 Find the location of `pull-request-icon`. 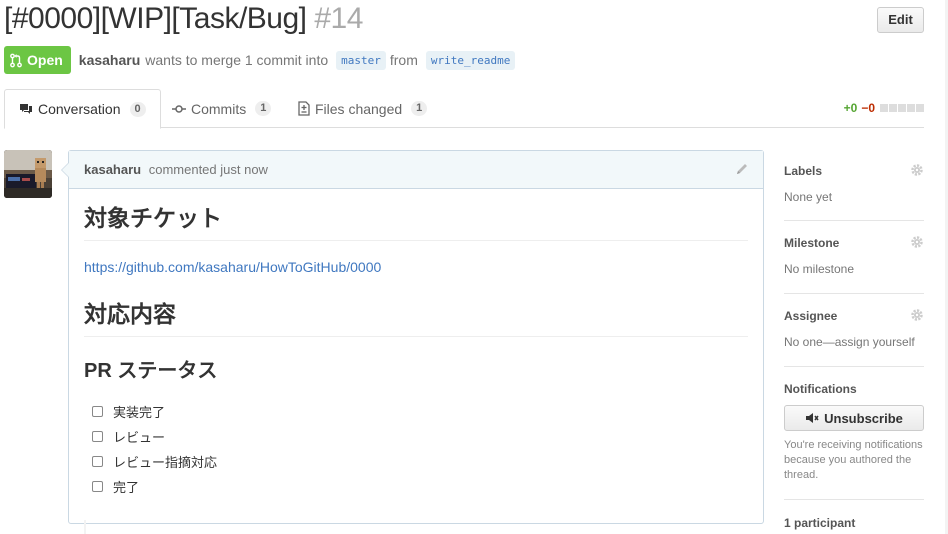

pull-request-icon is located at coordinates (16, 60).